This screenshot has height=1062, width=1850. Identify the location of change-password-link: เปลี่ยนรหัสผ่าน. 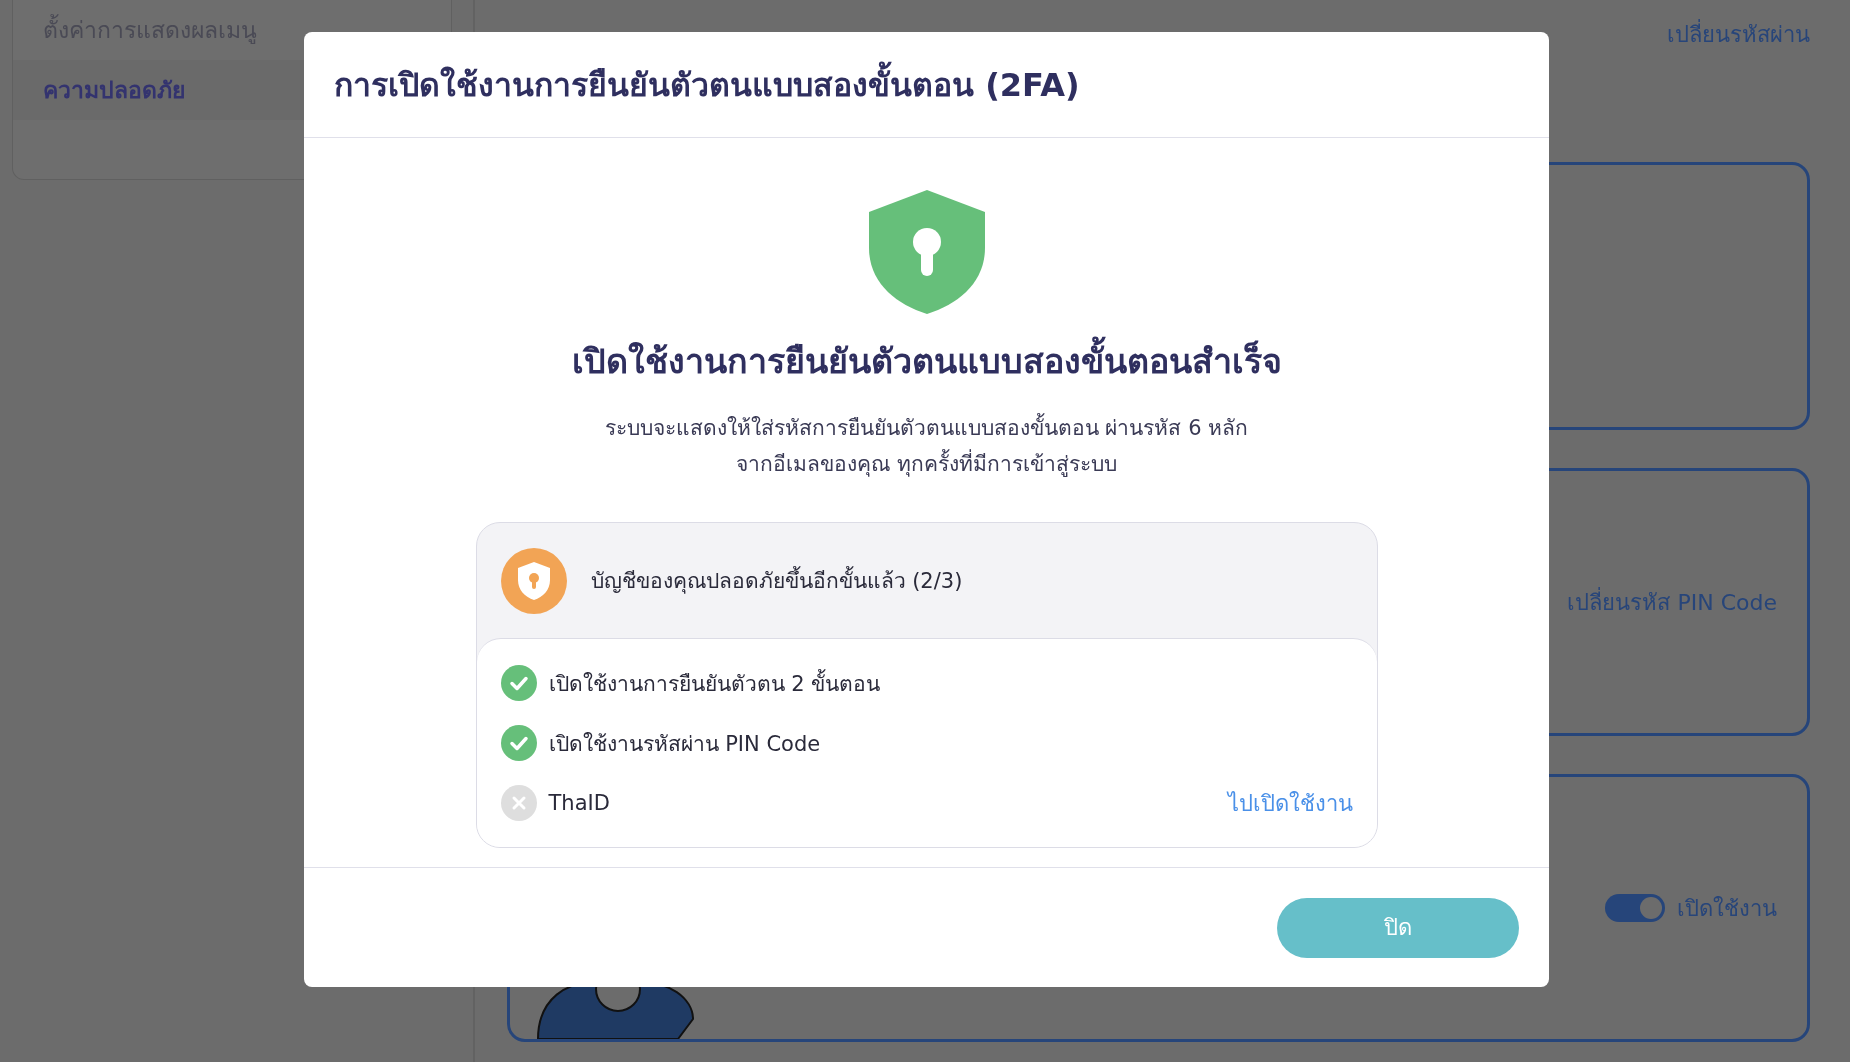
(1738, 34).